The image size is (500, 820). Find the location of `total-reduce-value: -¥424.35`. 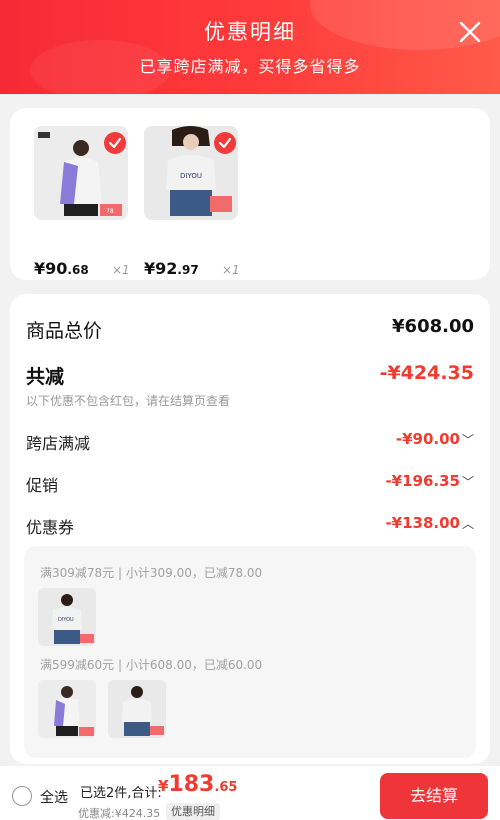

total-reduce-value: -¥424.35 is located at coordinates (426, 373).